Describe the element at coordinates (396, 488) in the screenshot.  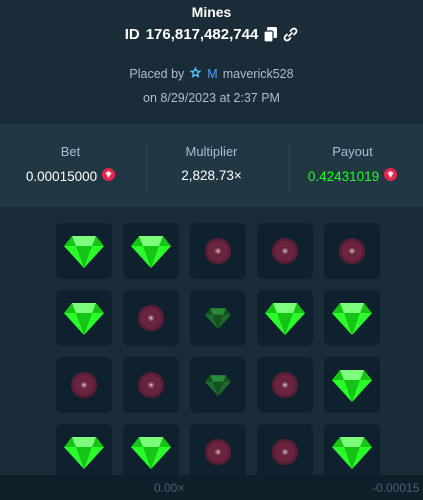
I see `footer-profit: -0.00015` at that location.